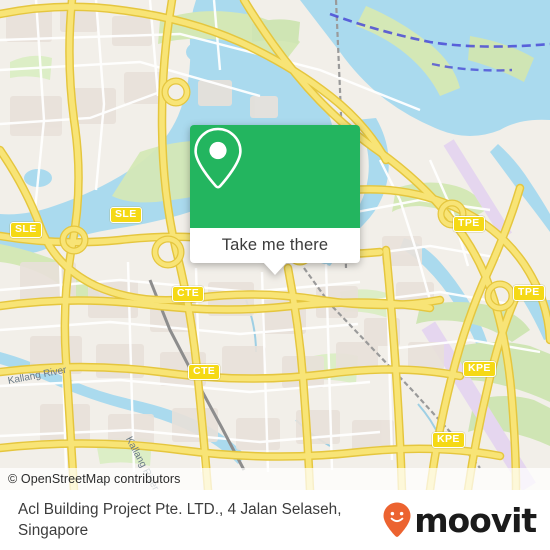  What do you see at coordinates (204, 372) in the screenshot?
I see `shield-cte-2: CTE` at bounding box center [204, 372].